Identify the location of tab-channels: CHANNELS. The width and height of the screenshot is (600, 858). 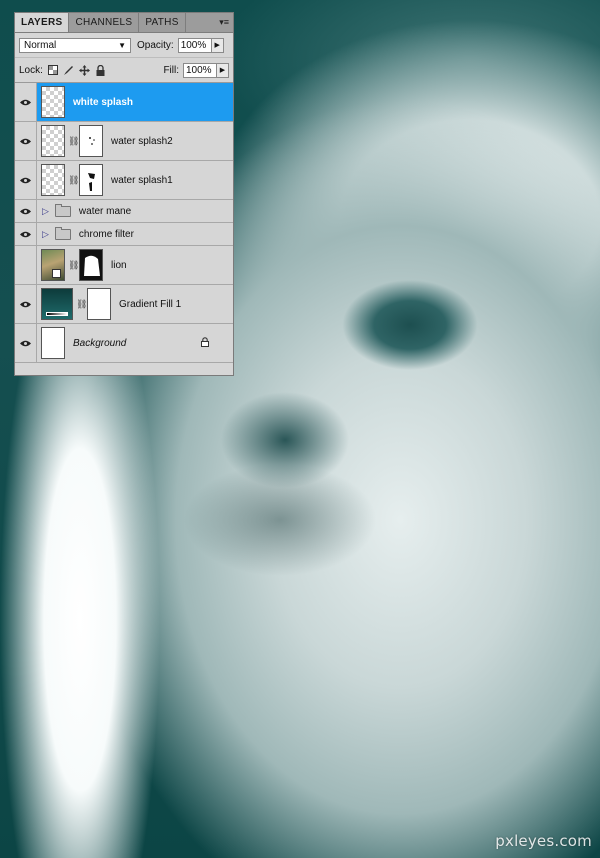
(104, 22).